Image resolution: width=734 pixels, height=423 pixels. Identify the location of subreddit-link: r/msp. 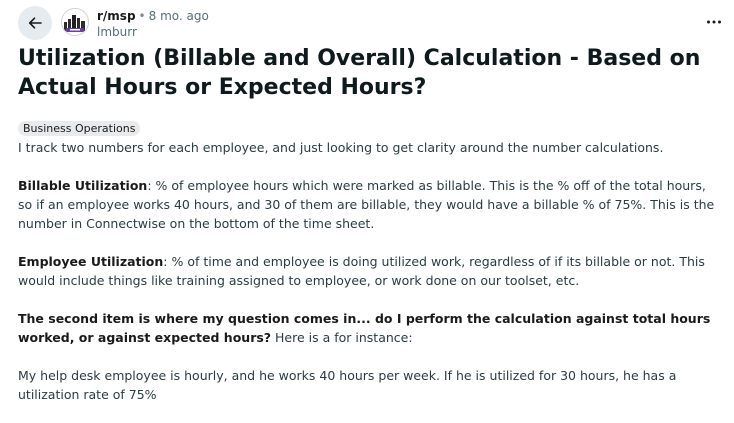
(116, 16).